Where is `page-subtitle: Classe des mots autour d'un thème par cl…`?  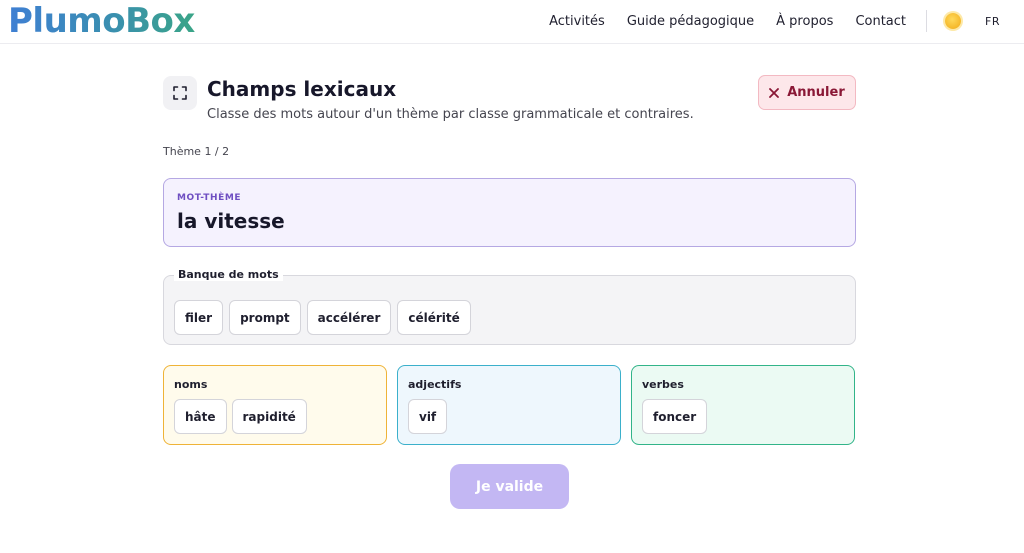
page-subtitle: Classe des mots autour d'un thème par cl… is located at coordinates (450, 114).